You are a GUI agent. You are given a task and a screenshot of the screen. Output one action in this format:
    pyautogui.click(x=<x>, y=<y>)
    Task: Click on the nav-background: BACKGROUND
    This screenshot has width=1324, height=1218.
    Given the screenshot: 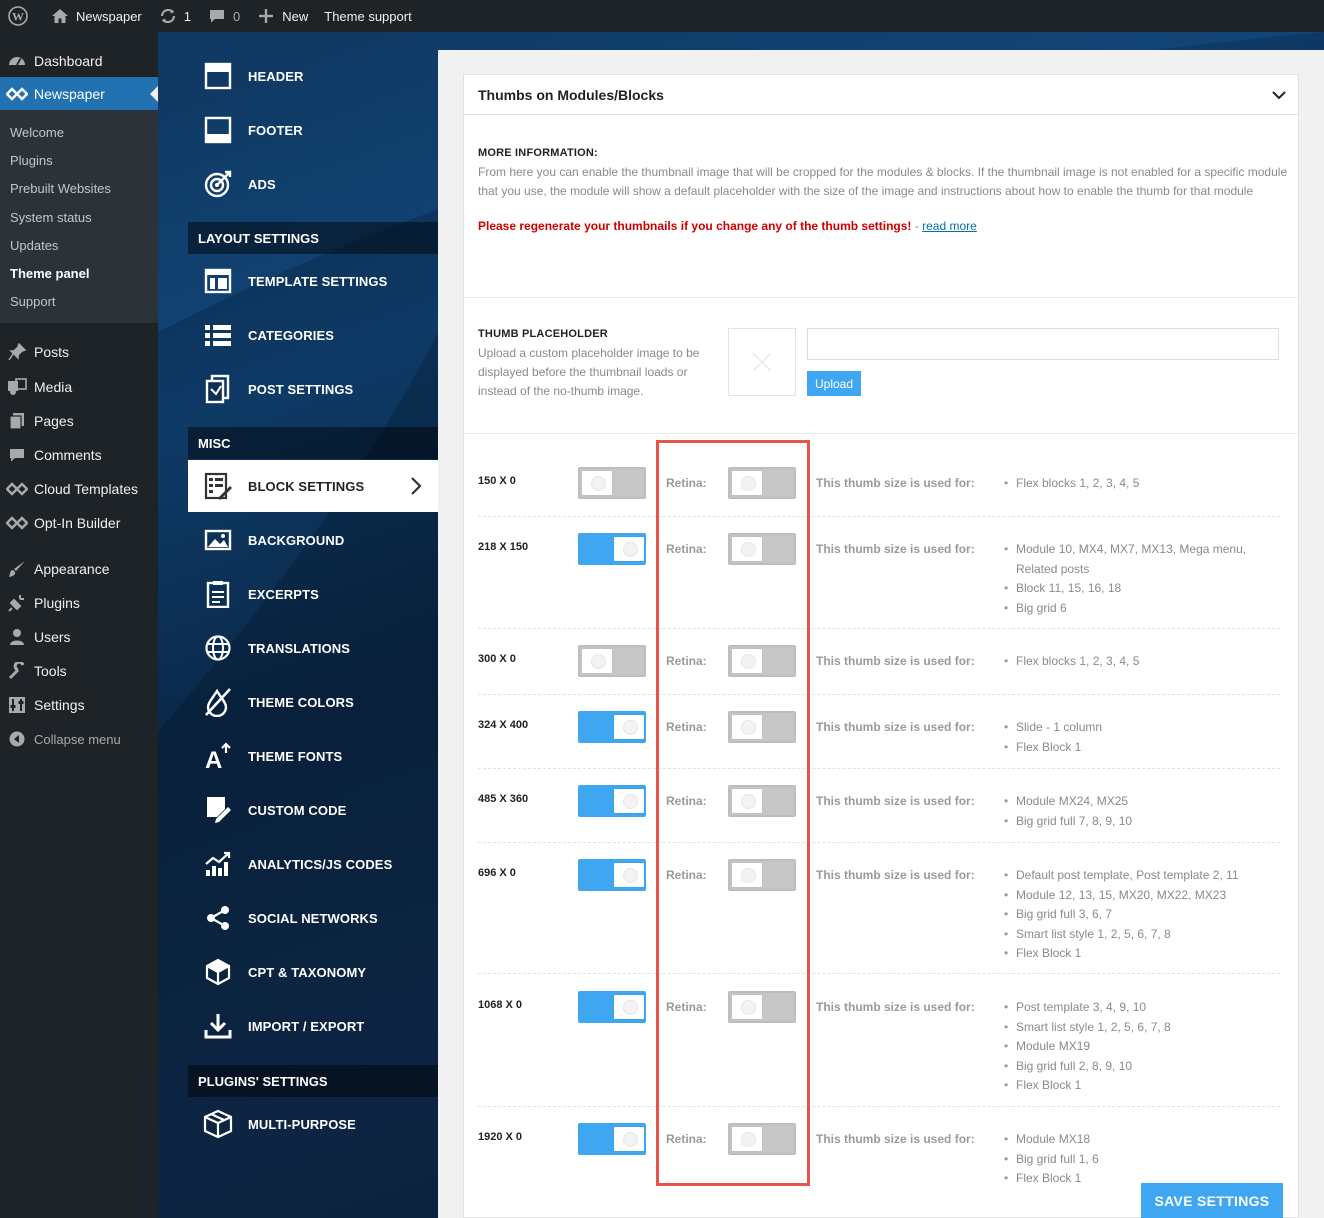 What is the action you would take?
    pyautogui.click(x=313, y=540)
    